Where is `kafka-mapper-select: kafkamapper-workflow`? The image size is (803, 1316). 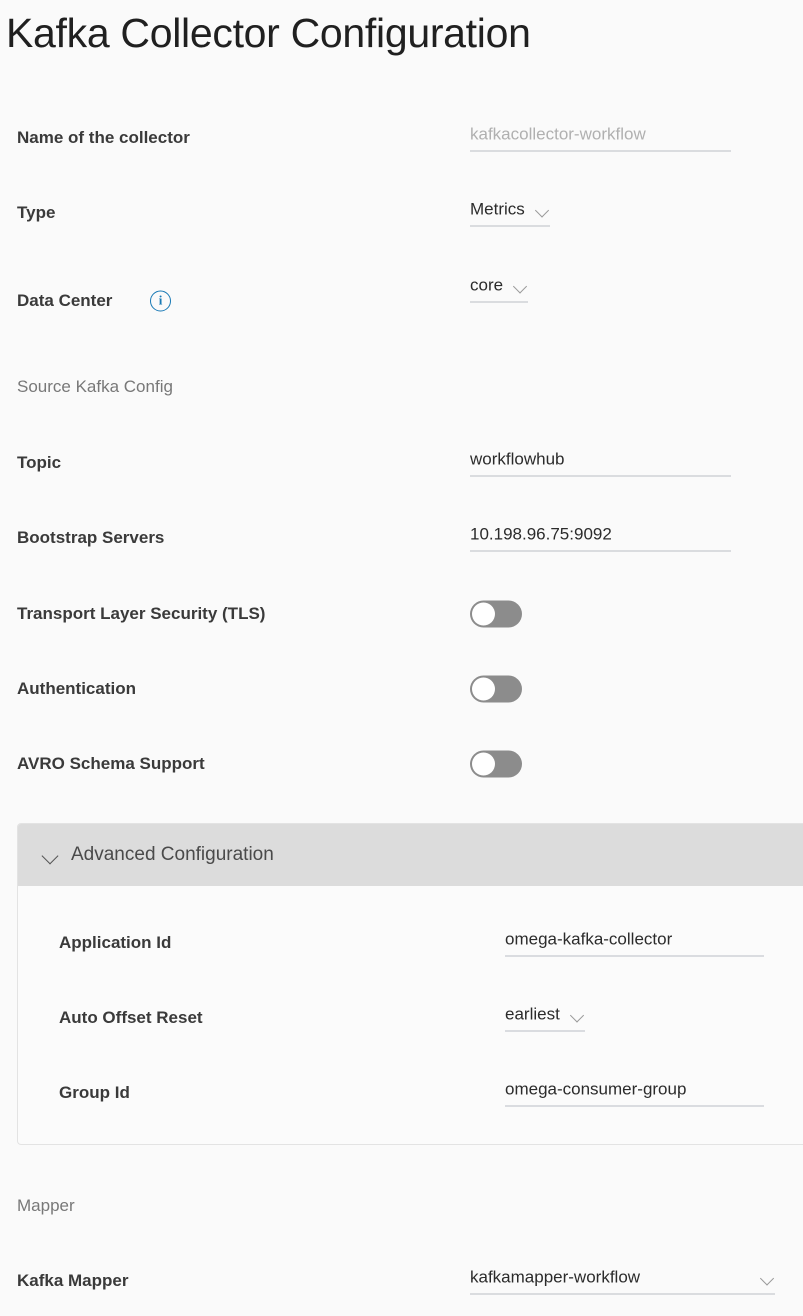 kafka-mapper-select: kafkamapper-workflow is located at coordinates (622, 1281).